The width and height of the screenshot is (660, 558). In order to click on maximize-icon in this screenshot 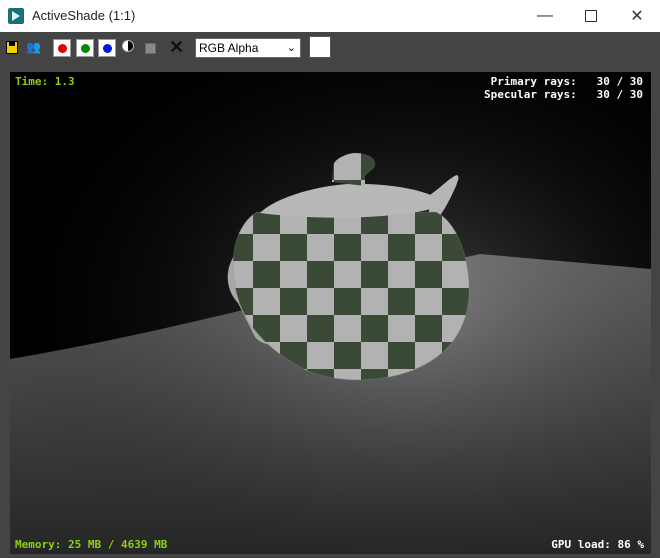, I will do `click(591, 16)`.